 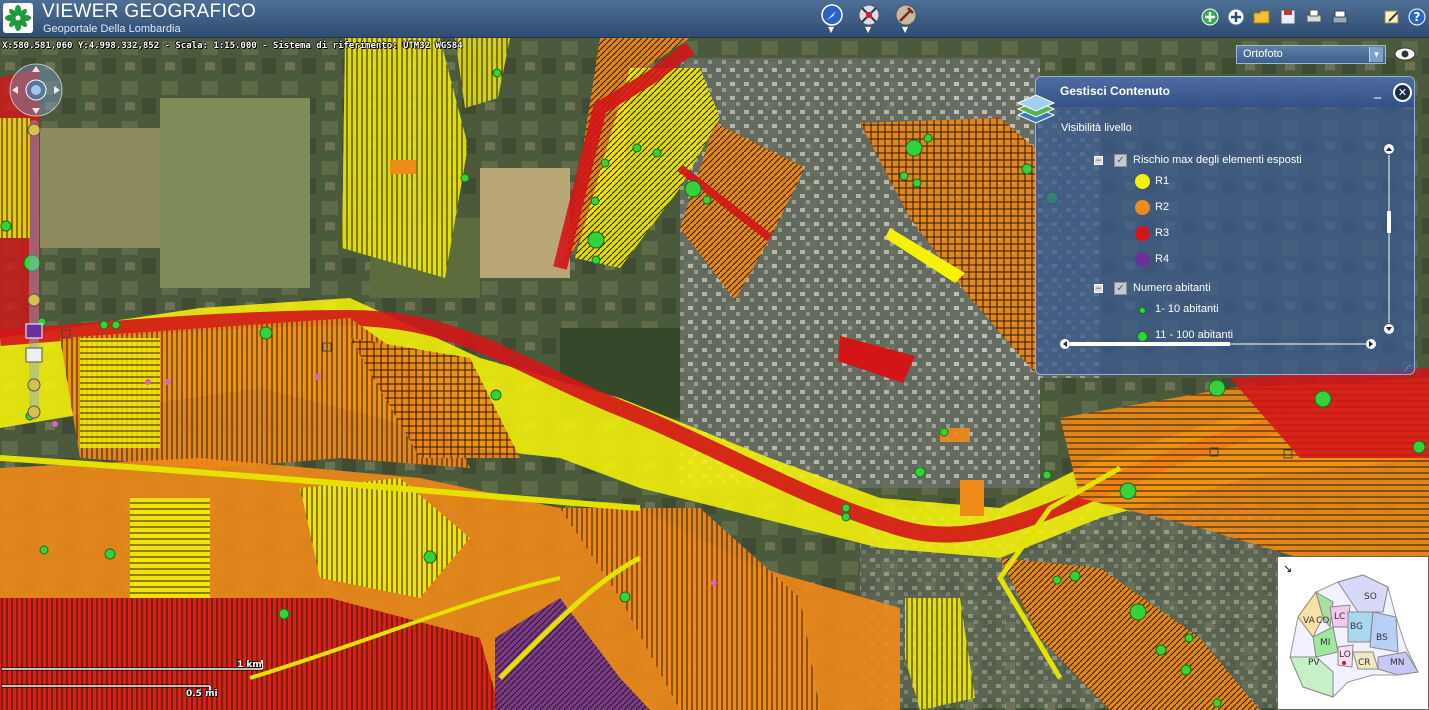 I want to click on add-layer-icon, so click(x=1210, y=17).